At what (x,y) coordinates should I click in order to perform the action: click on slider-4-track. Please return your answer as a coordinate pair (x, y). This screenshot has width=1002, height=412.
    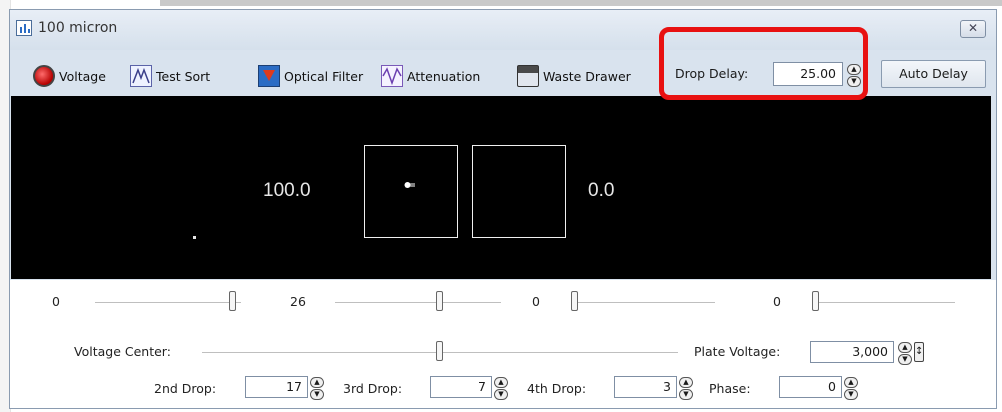
    Looking at the image, I should click on (883, 302).